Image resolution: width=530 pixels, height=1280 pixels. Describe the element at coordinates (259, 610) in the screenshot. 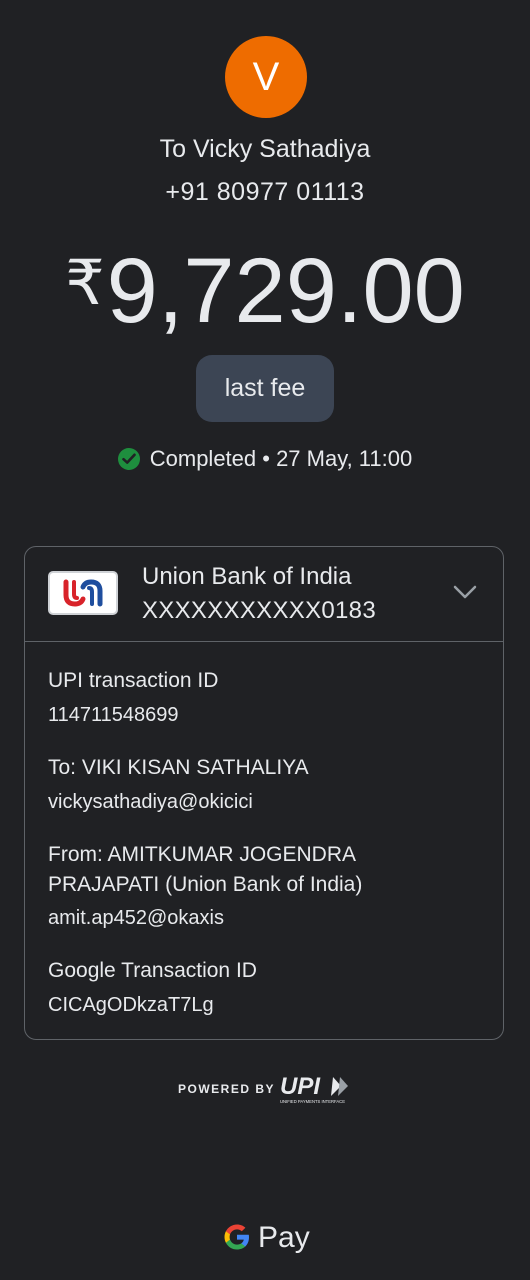

I see `bank-account-number: XXXXXXXXXXX0183` at that location.